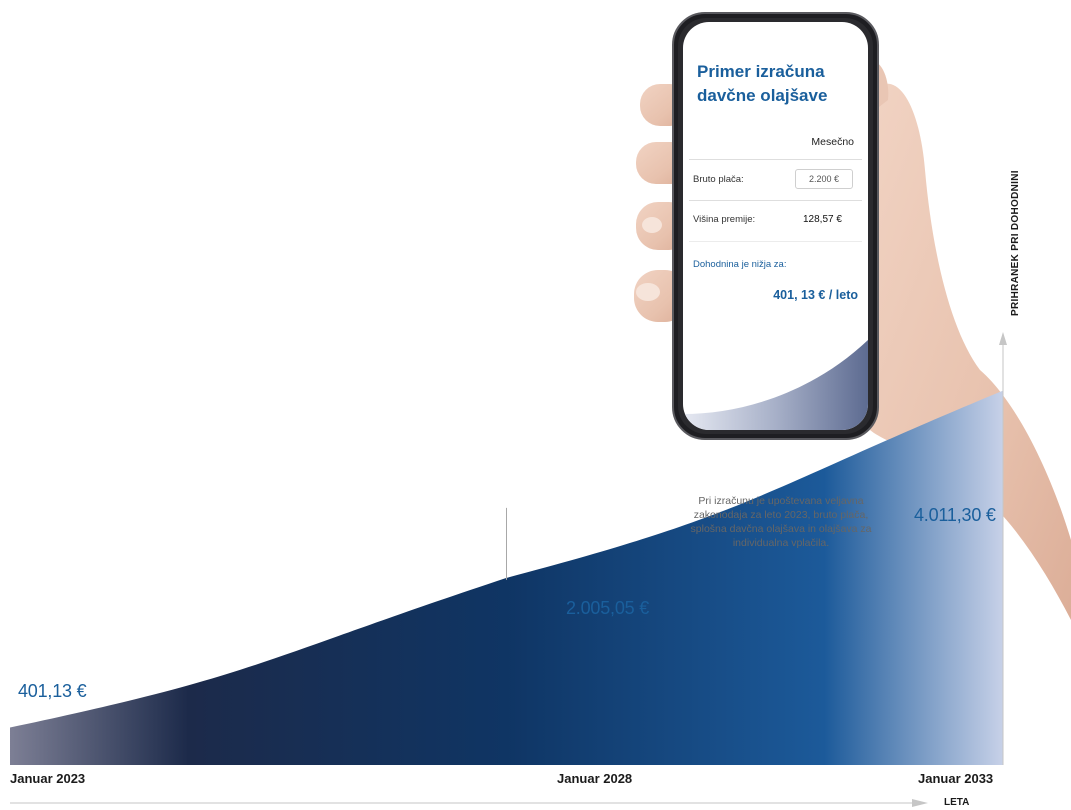 The width and height of the screenshot is (1071, 810). What do you see at coordinates (1015, 243) in the screenshot?
I see `y-axis-title: PRIHRANEK PRI DOHODNINI` at bounding box center [1015, 243].